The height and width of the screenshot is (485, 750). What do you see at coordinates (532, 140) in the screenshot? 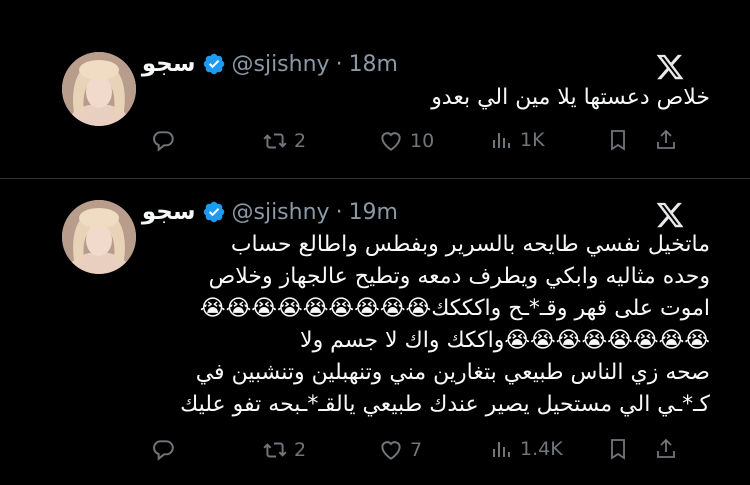
I see `views-count: 1K` at bounding box center [532, 140].